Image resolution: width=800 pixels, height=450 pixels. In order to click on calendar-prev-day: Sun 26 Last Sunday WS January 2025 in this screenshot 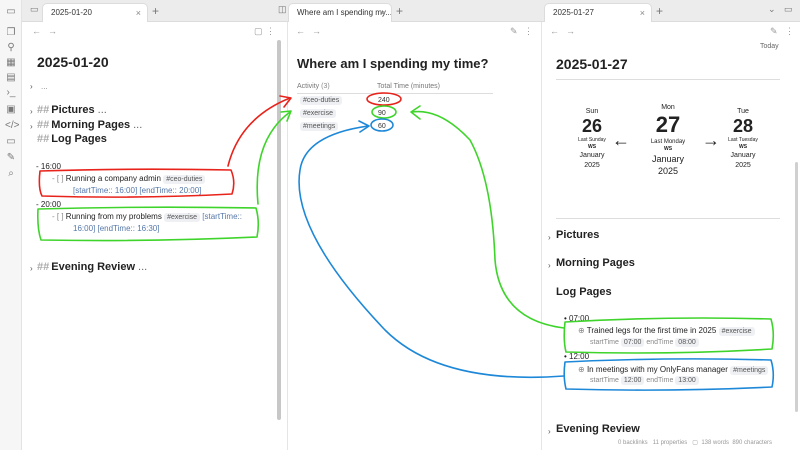, I will do `click(592, 139)`.